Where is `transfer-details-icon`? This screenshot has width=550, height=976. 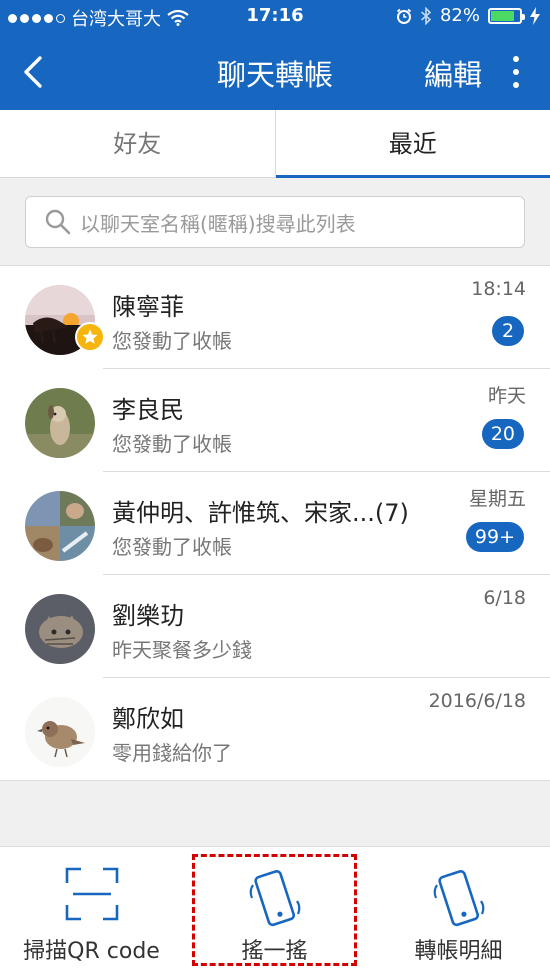
transfer-details-icon is located at coordinates (458, 898).